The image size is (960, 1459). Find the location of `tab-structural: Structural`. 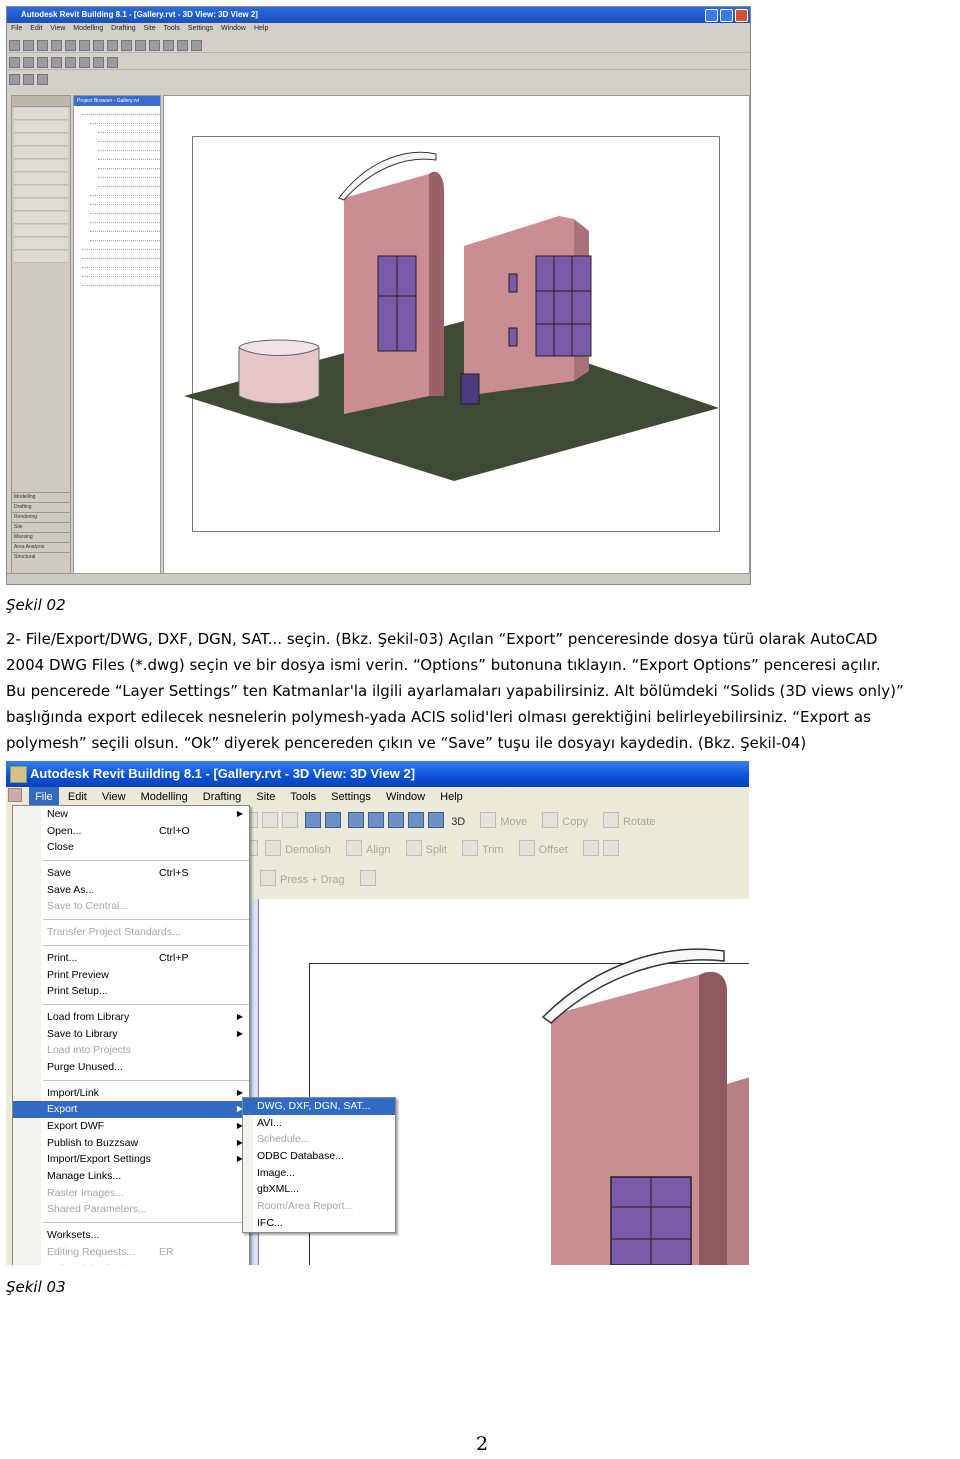

tab-structural: Structural is located at coordinates (41, 557).